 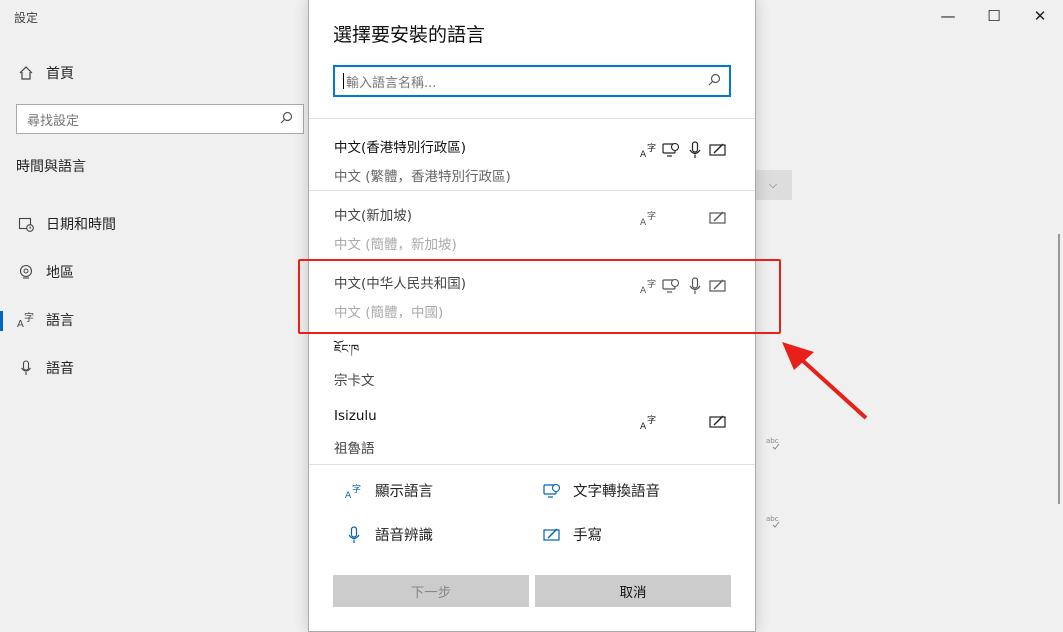 I want to click on language-subtitle: 祖魯語, so click(x=354, y=449).